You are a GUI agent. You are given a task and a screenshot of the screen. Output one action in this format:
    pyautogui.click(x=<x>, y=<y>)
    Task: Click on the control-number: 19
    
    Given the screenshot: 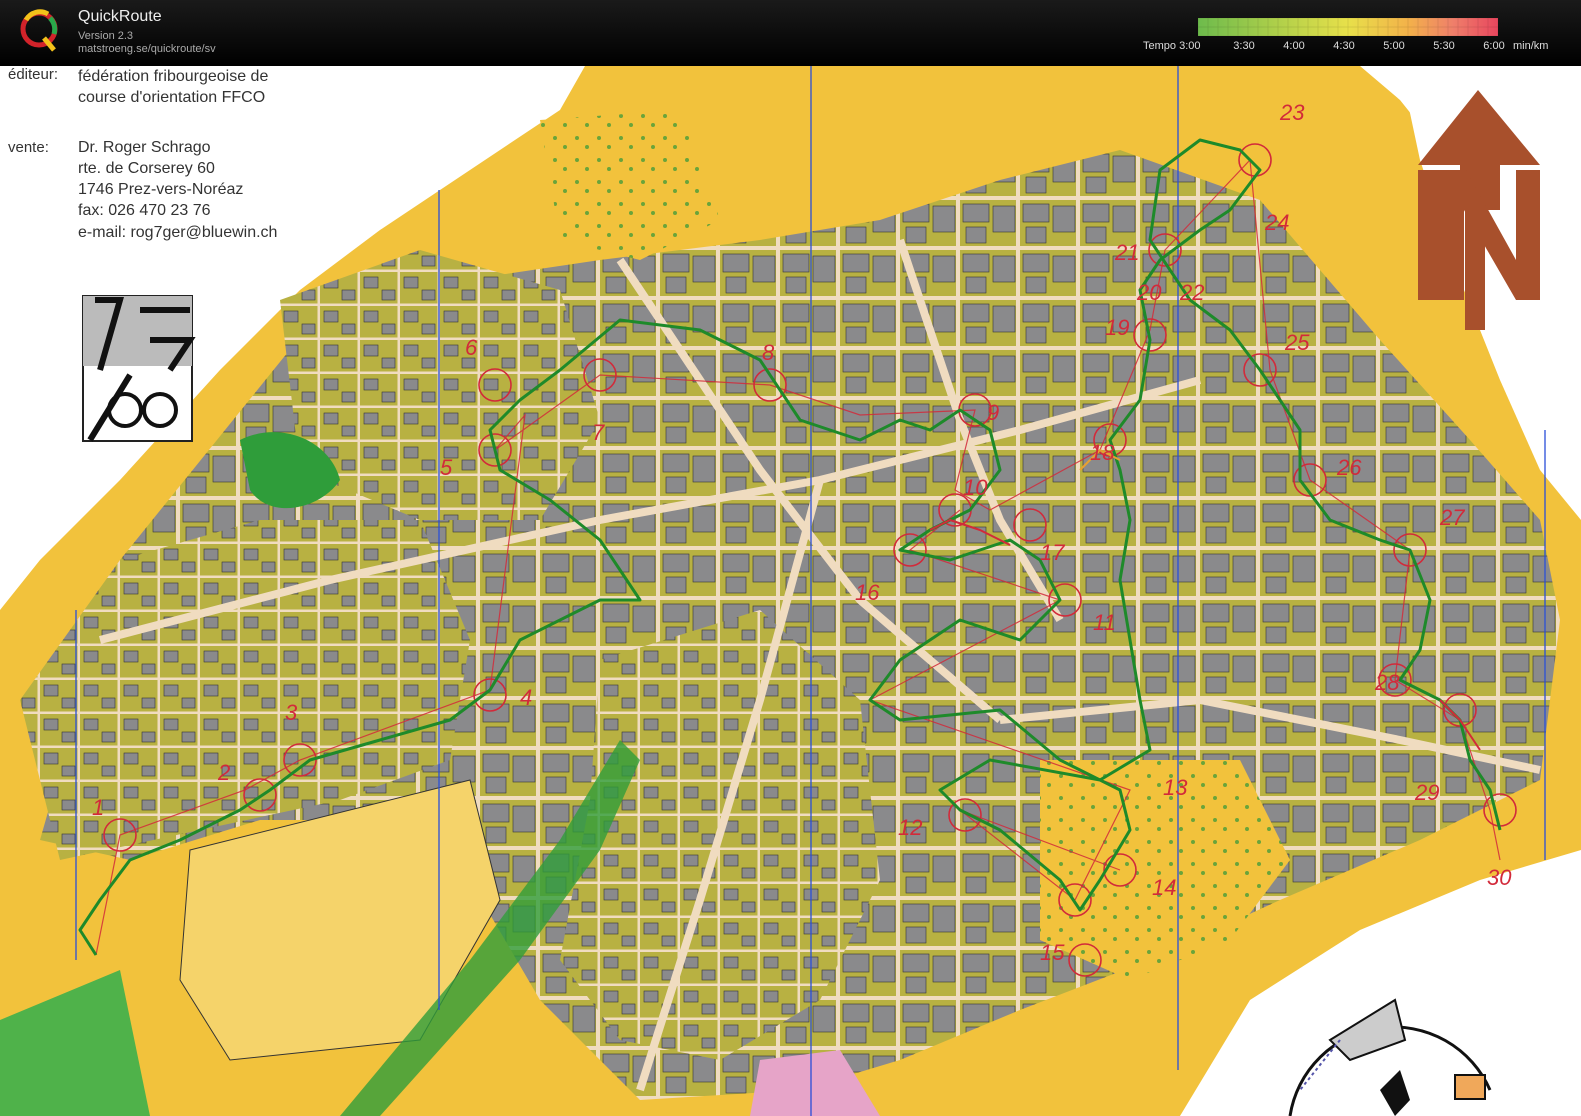 What is the action you would take?
    pyautogui.click(x=1117, y=327)
    